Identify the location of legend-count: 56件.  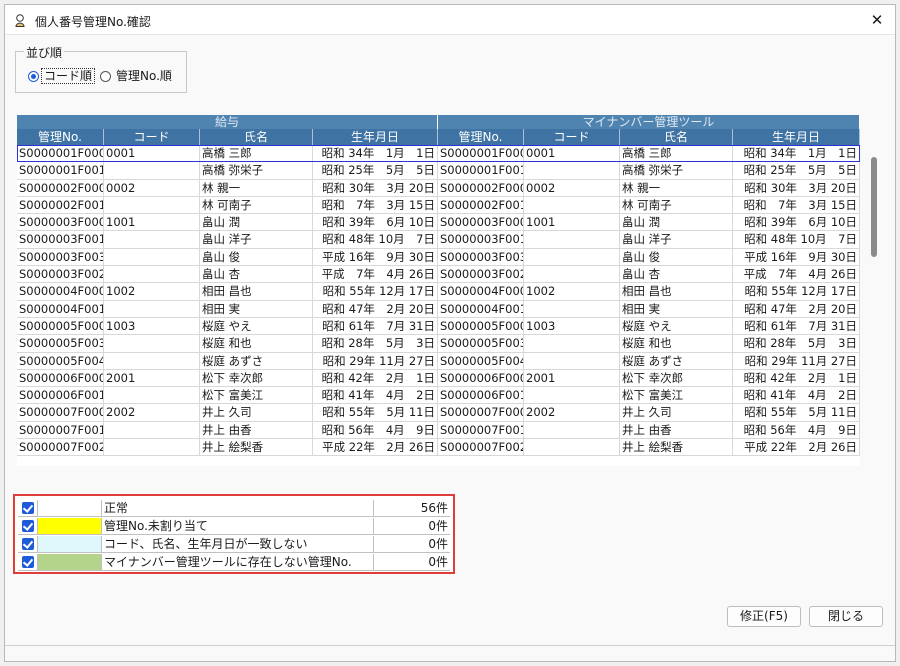
(434, 508).